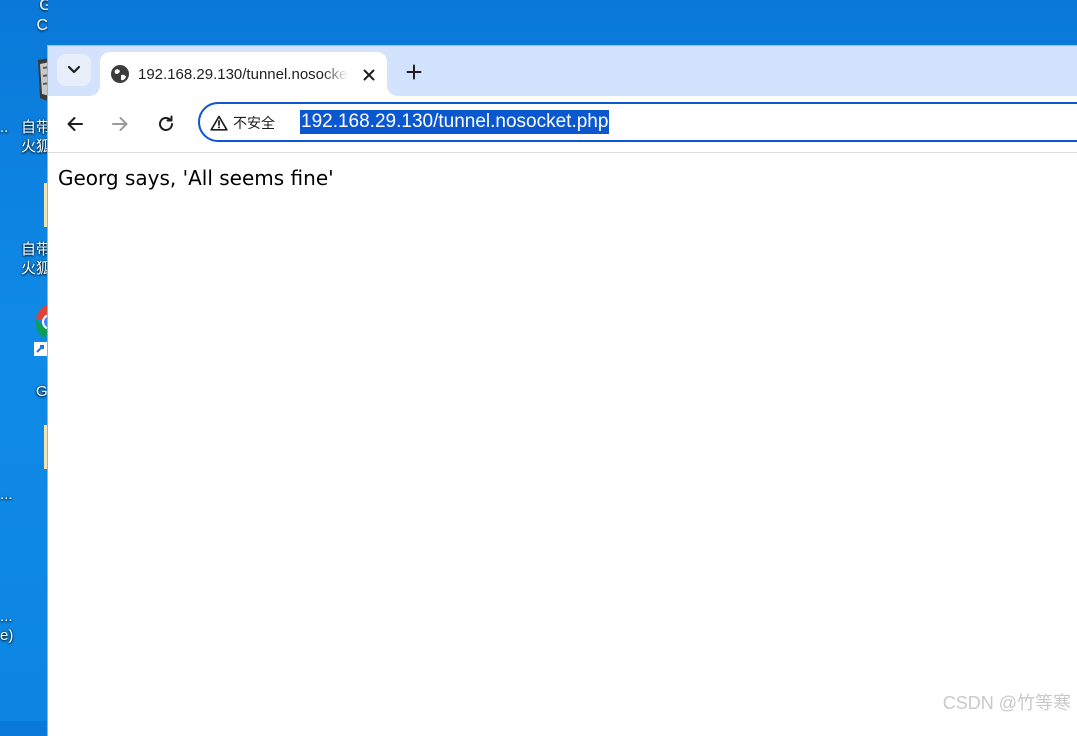  Describe the element at coordinates (219, 123) in the screenshot. I see `warning-icon` at that location.